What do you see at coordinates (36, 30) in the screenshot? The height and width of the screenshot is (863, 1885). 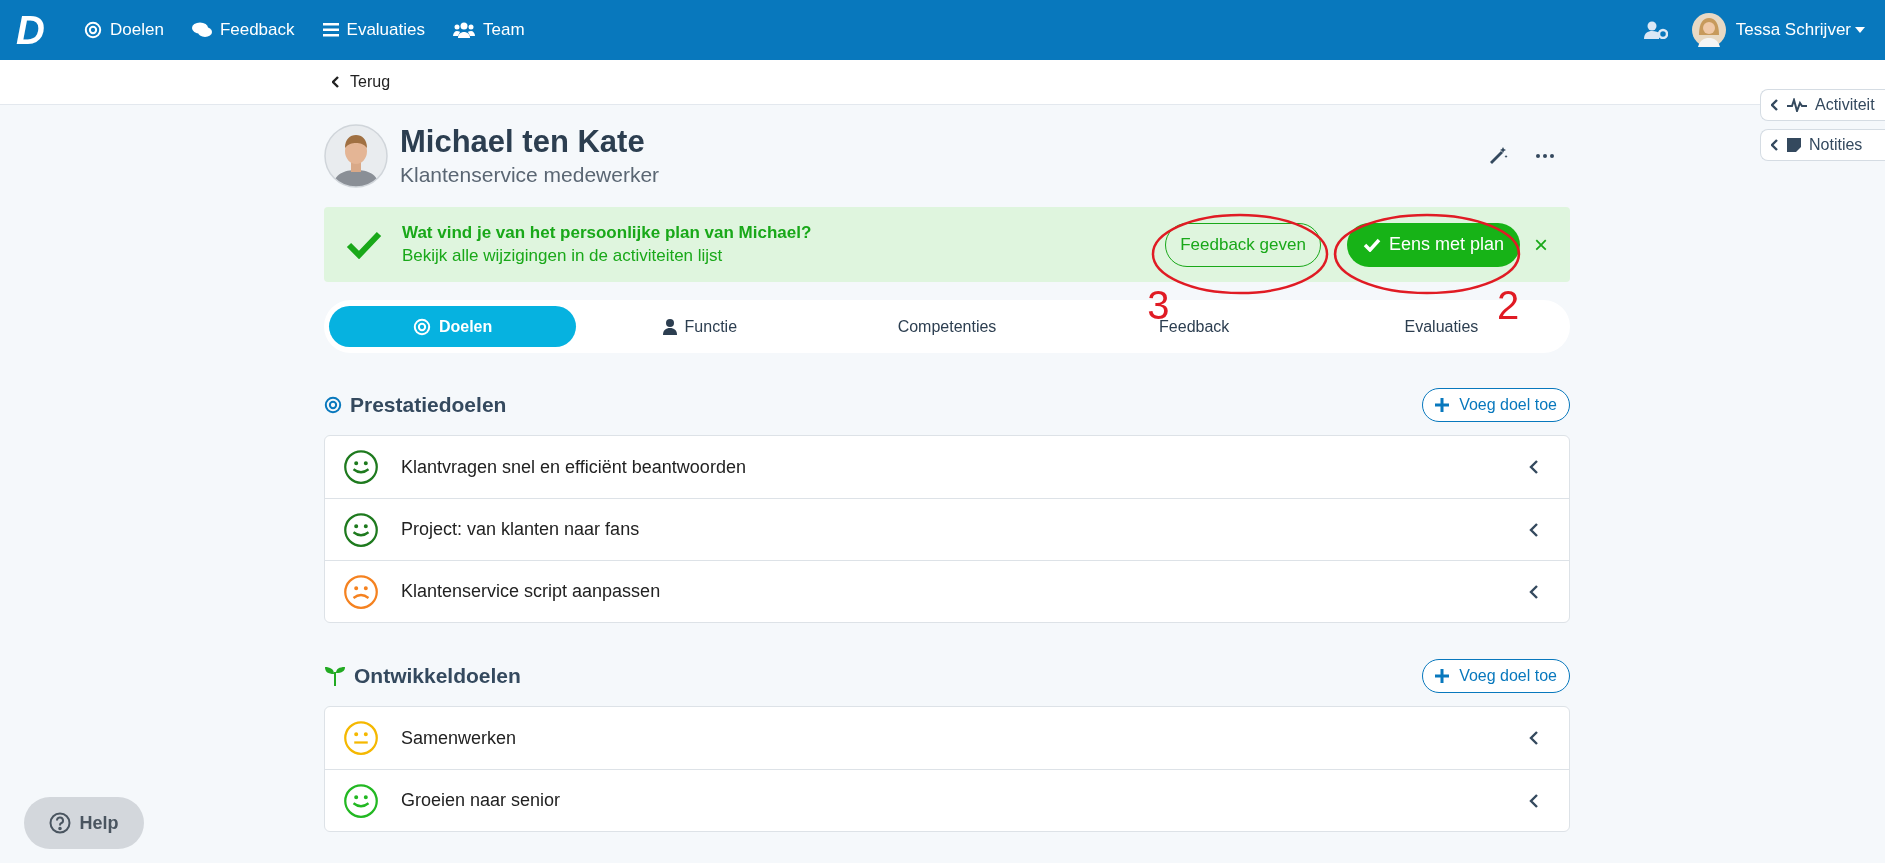 I see `app-logo: D` at bounding box center [36, 30].